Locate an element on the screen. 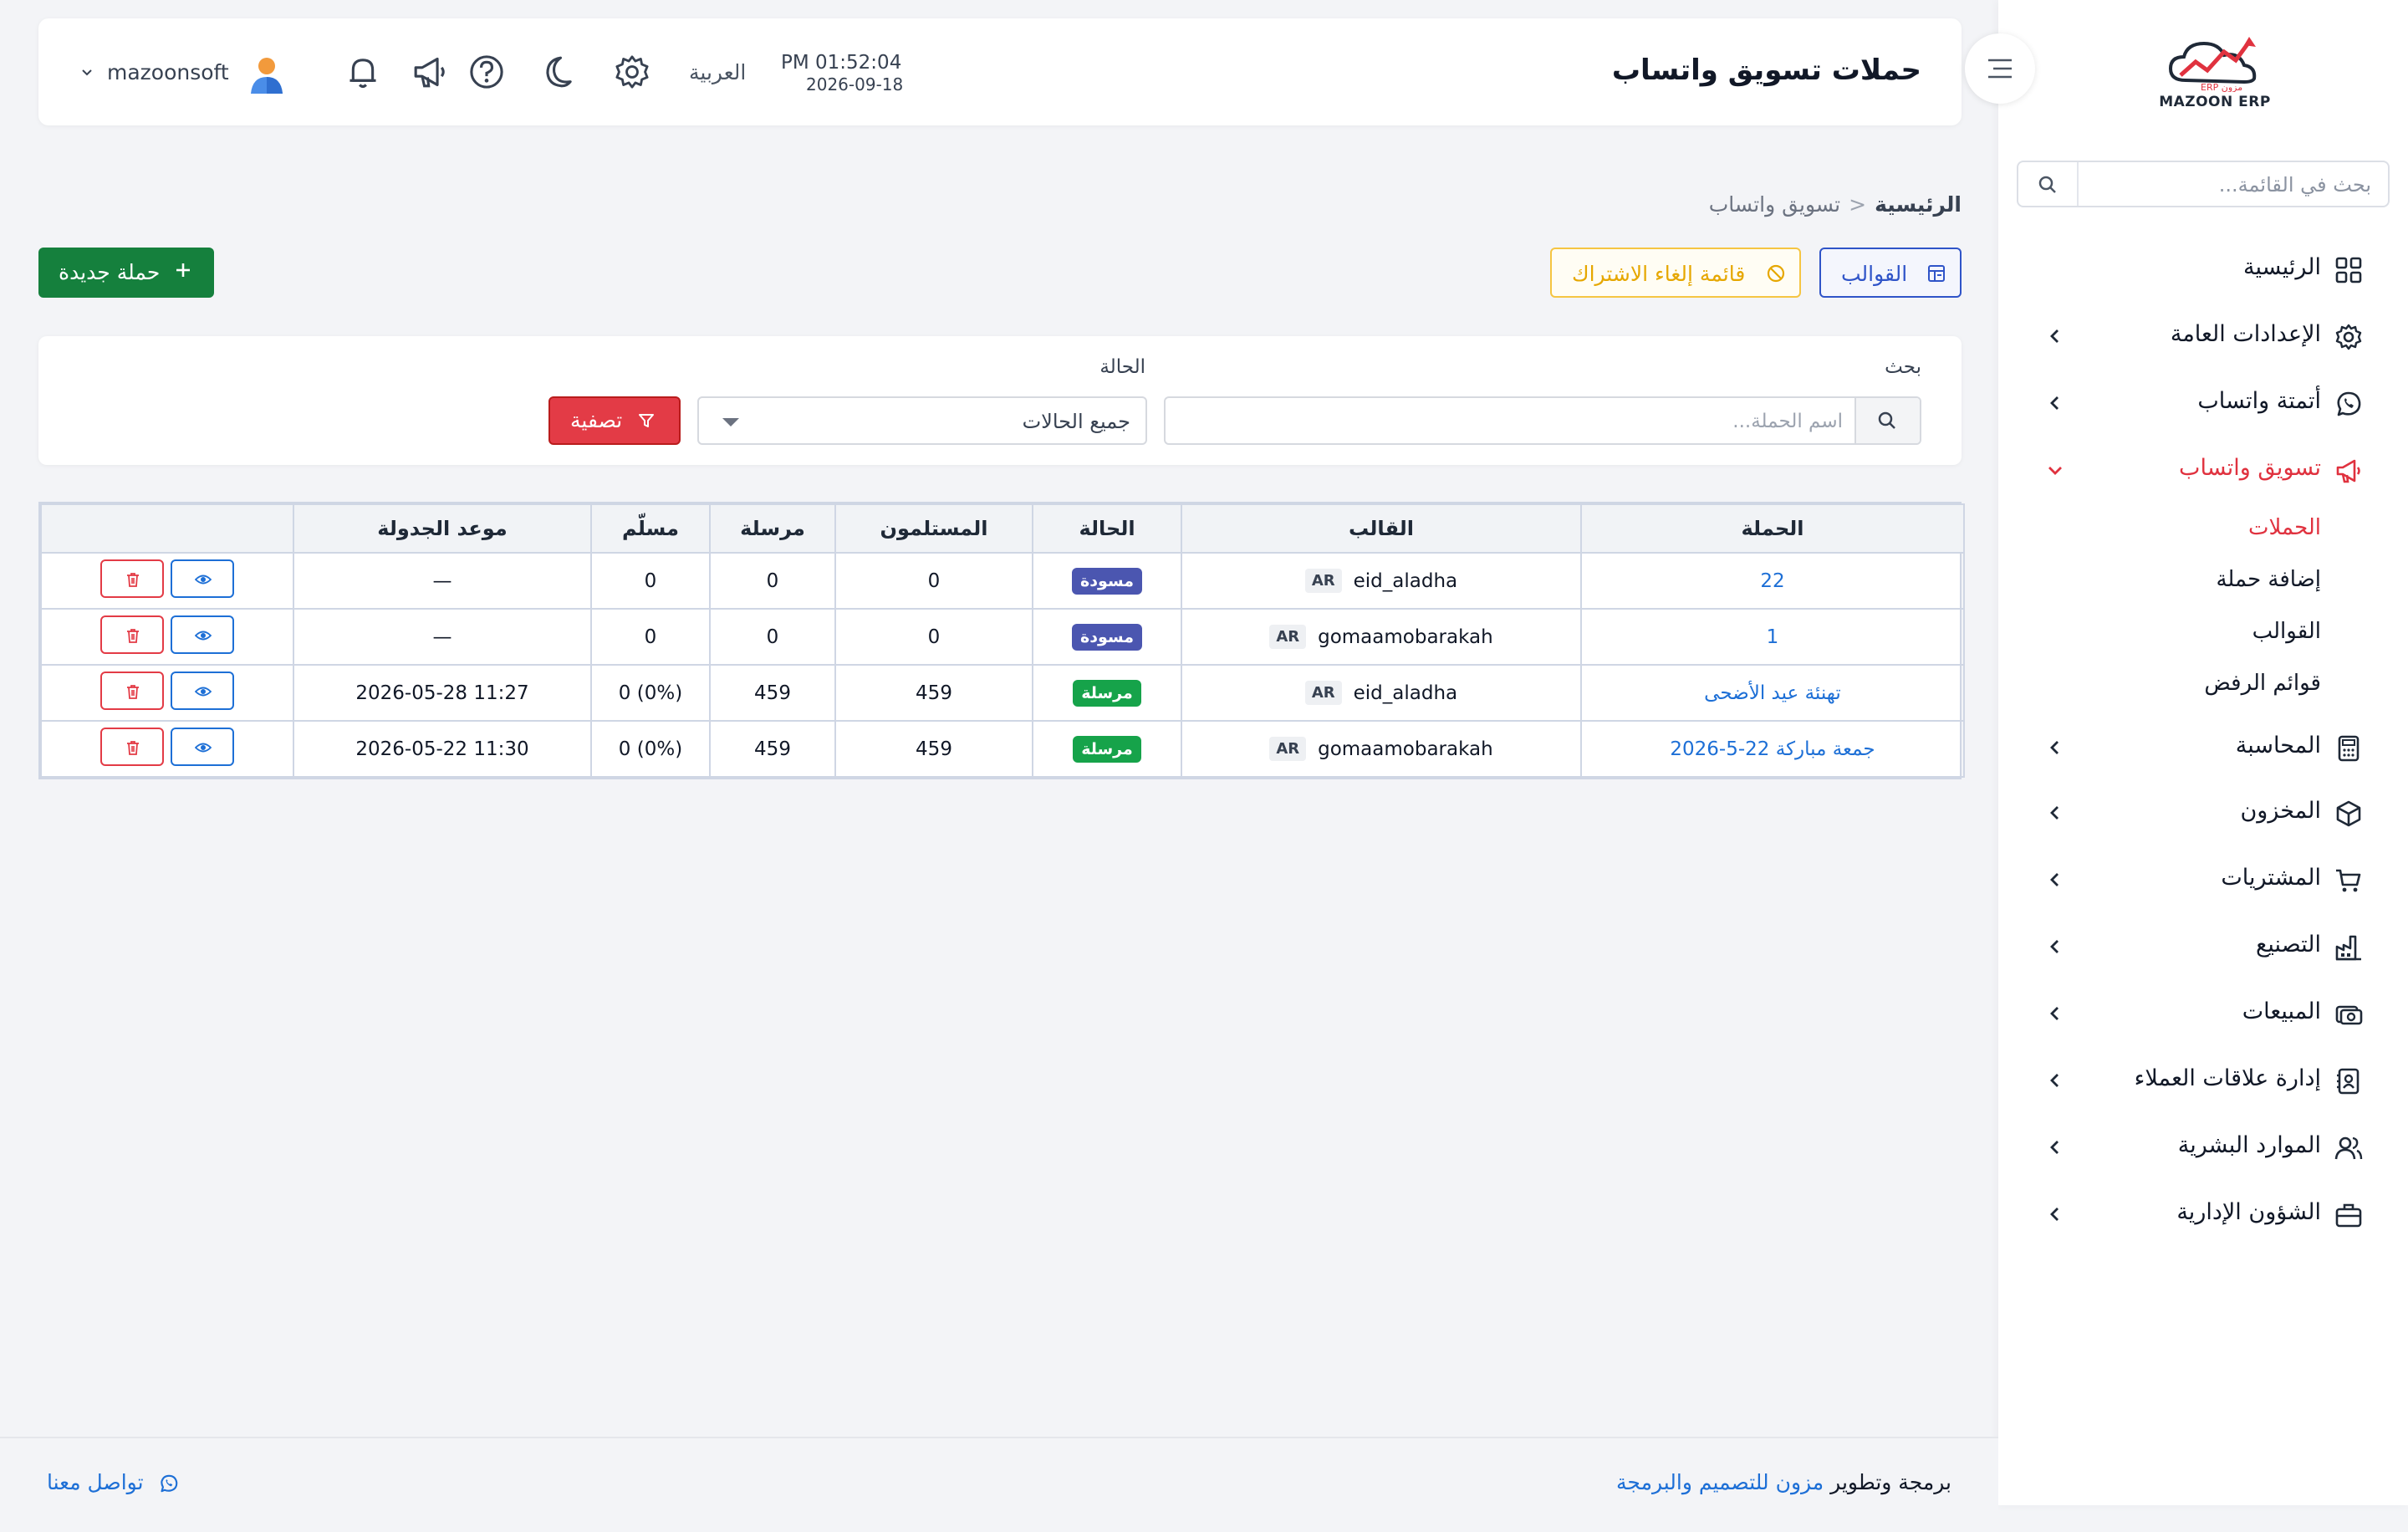  campaign-search-input is located at coordinates (1516, 421).